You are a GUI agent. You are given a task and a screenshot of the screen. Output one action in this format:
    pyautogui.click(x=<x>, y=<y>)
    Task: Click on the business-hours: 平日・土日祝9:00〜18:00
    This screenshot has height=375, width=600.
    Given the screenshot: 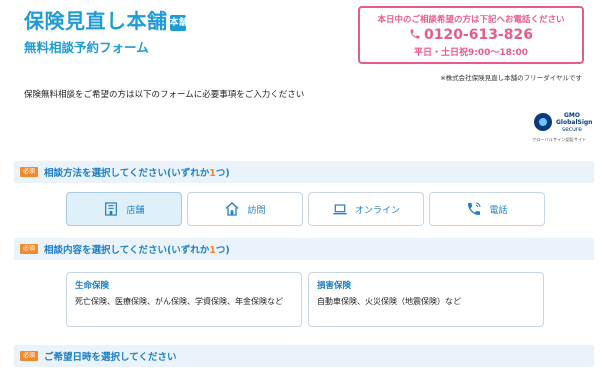 What is the action you would take?
    pyautogui.click(x=471, y=53)
    